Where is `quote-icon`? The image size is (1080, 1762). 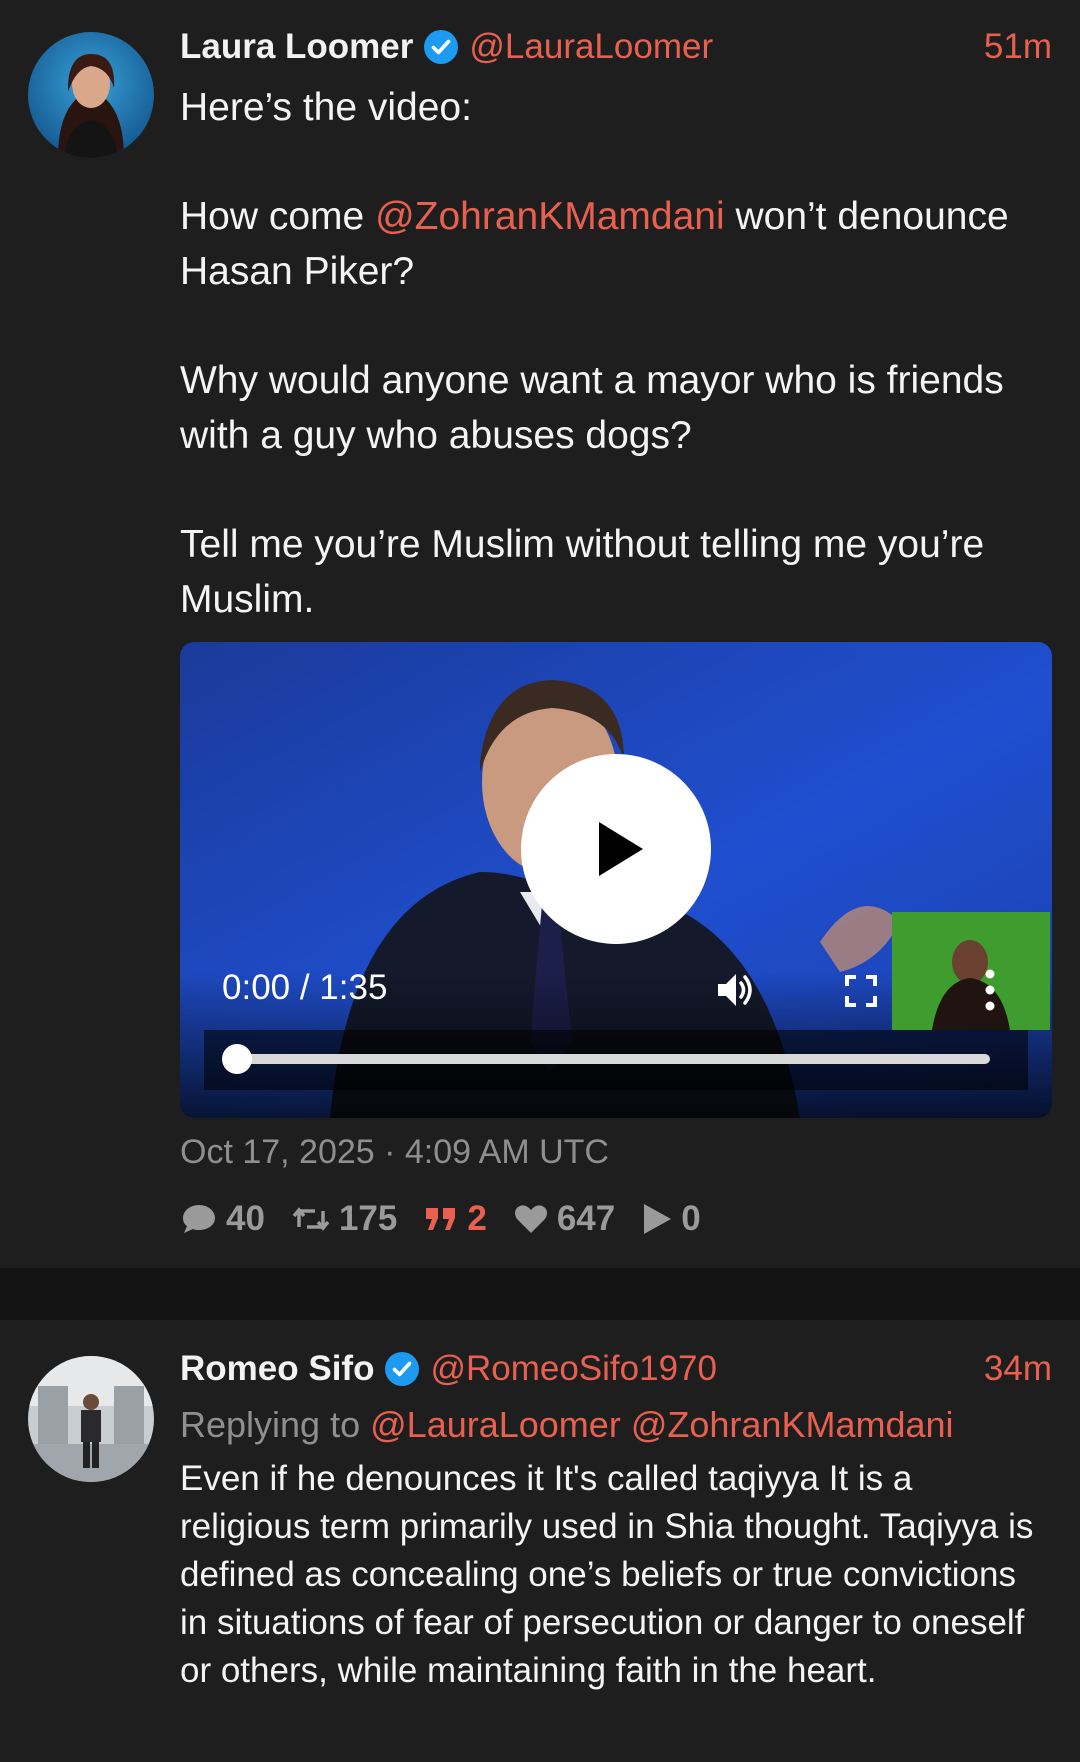
quote-icon is located at coordinates (441, 1219).